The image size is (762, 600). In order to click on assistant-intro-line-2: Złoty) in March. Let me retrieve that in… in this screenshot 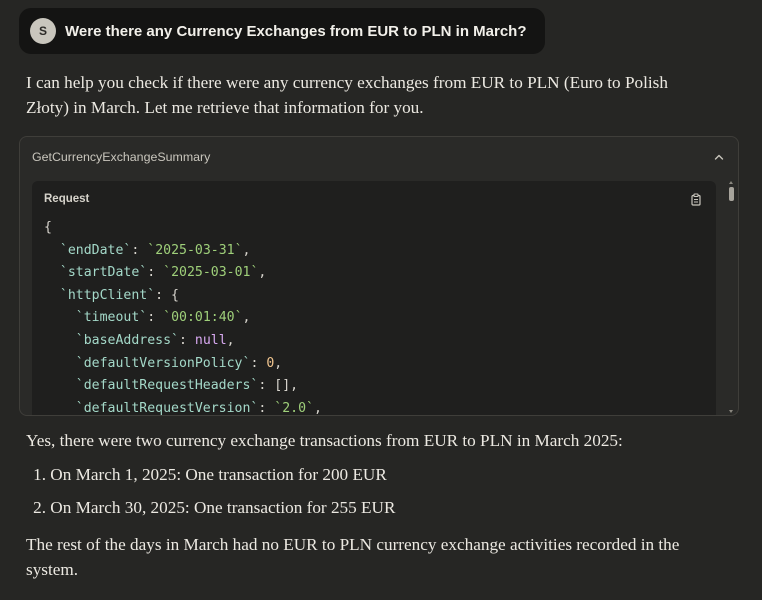, I will do `click(225, 107)`.